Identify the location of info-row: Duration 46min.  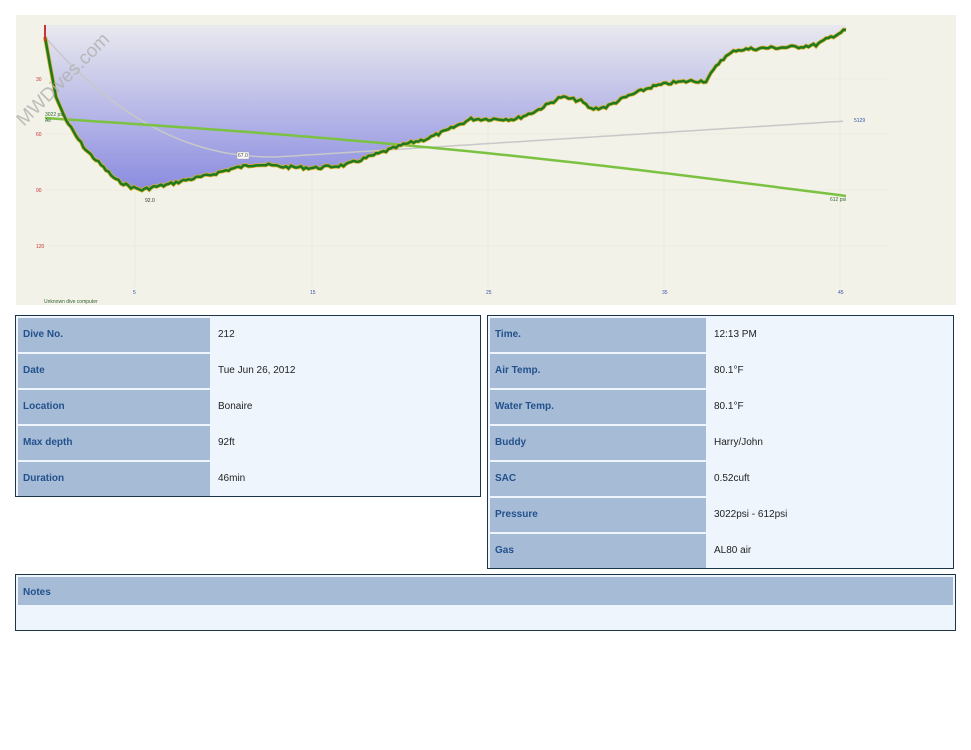
(248, 479).